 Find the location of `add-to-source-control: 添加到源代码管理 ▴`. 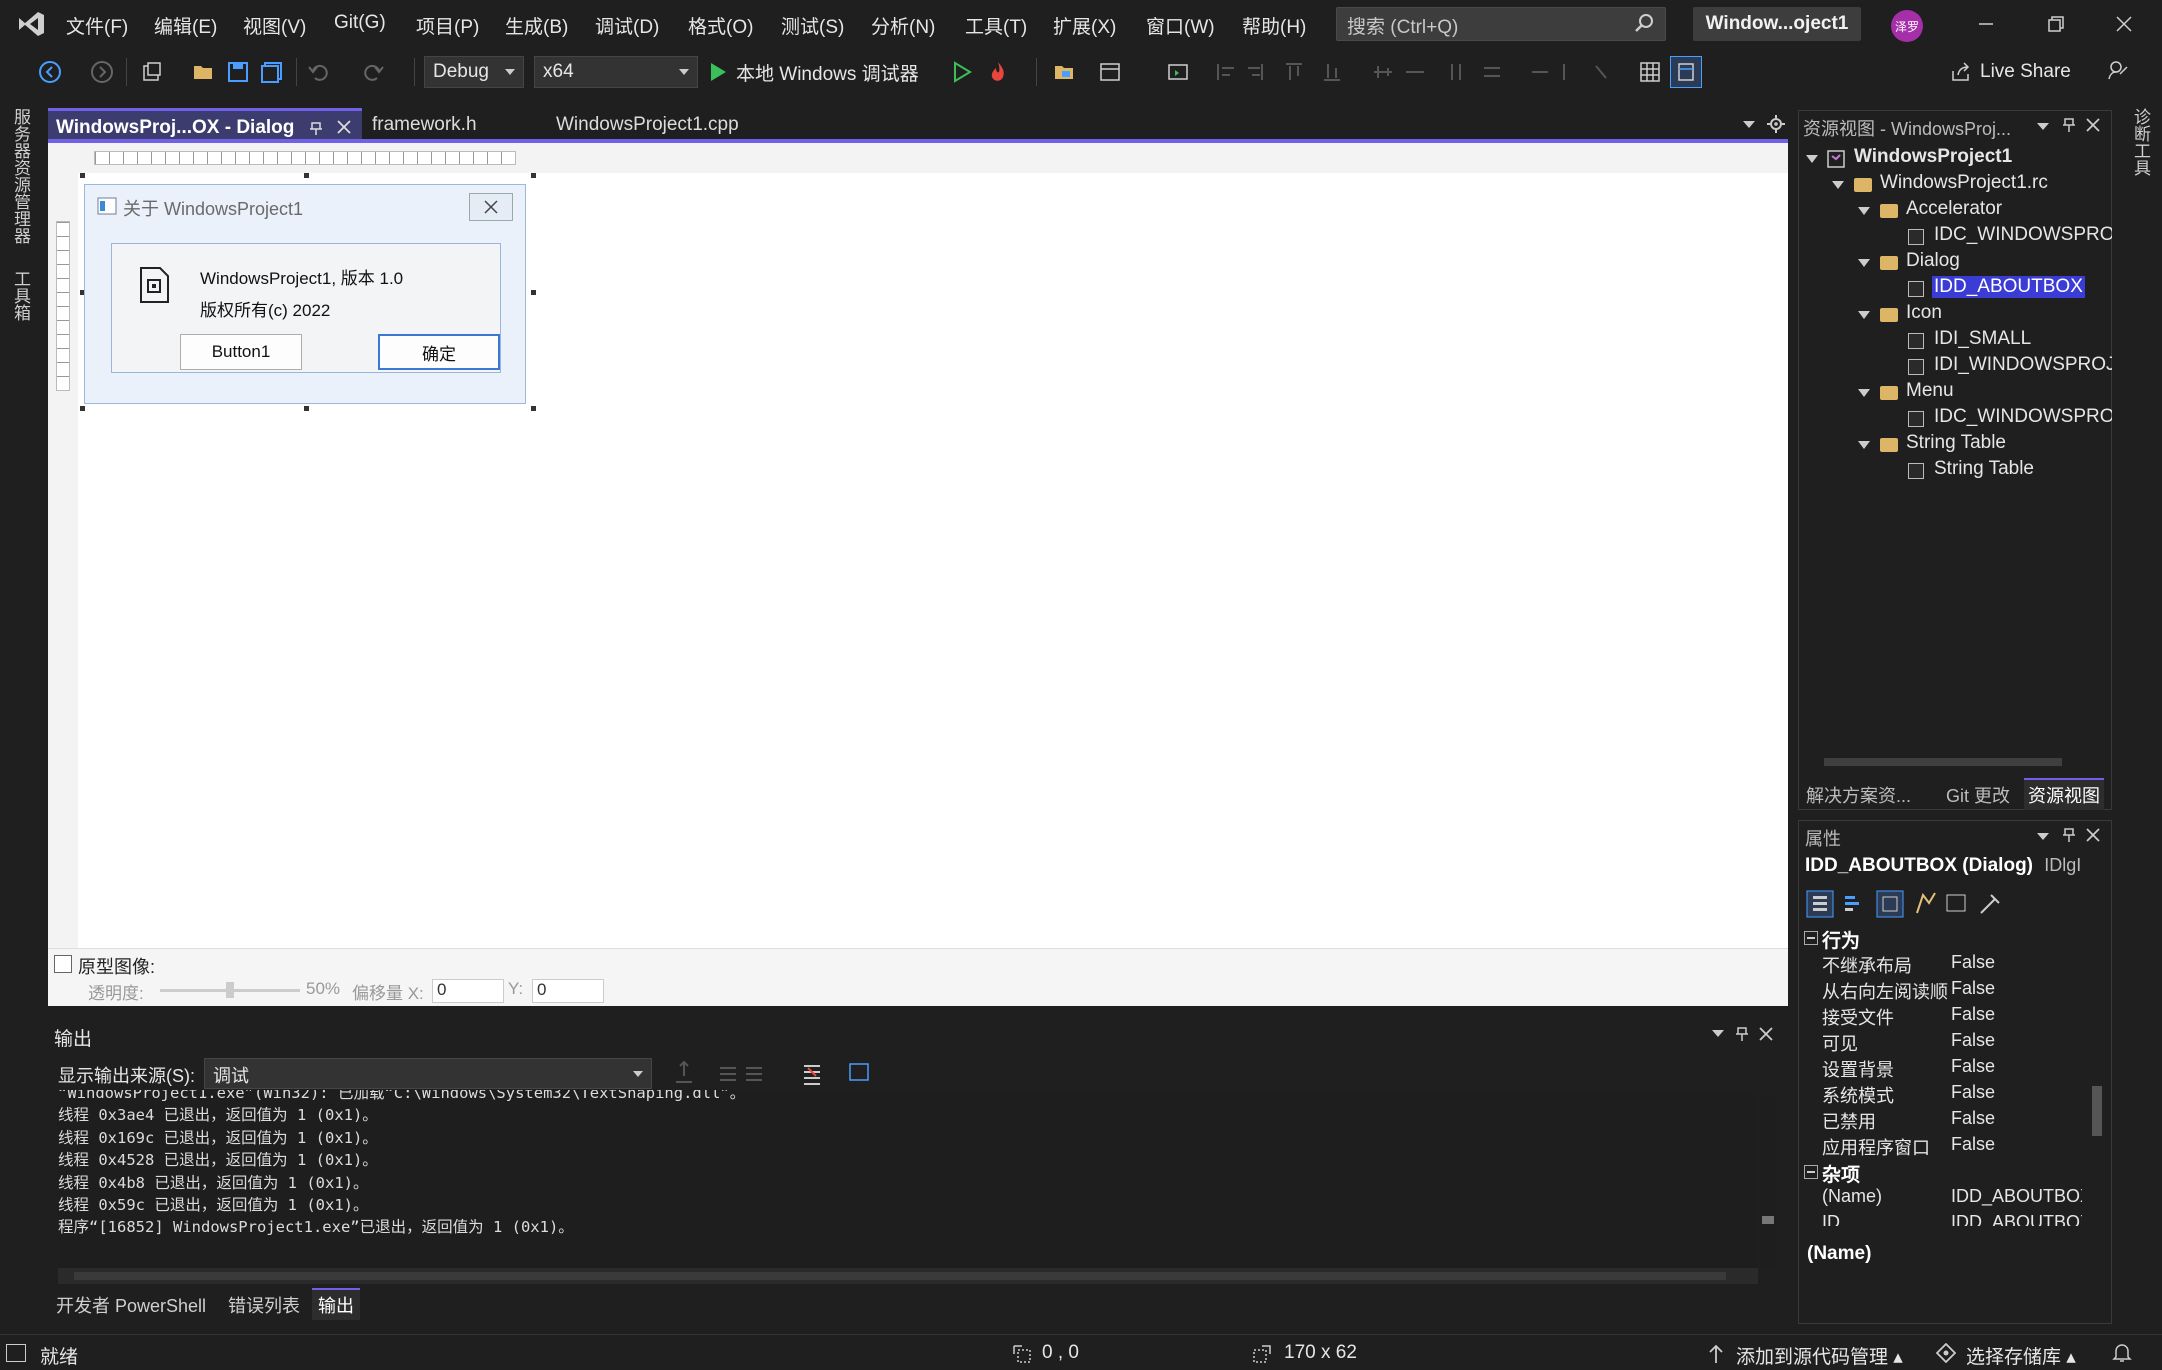

add-to-source-control: 添加到源代码管理 ▴ is located at coordinates (1819, 1355).